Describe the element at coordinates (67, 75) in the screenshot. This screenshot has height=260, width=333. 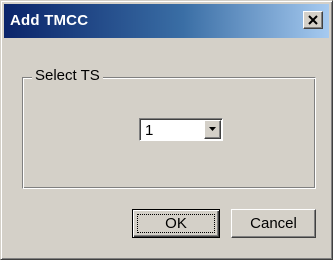
I see `select-ts-label: Select TS` at that location.